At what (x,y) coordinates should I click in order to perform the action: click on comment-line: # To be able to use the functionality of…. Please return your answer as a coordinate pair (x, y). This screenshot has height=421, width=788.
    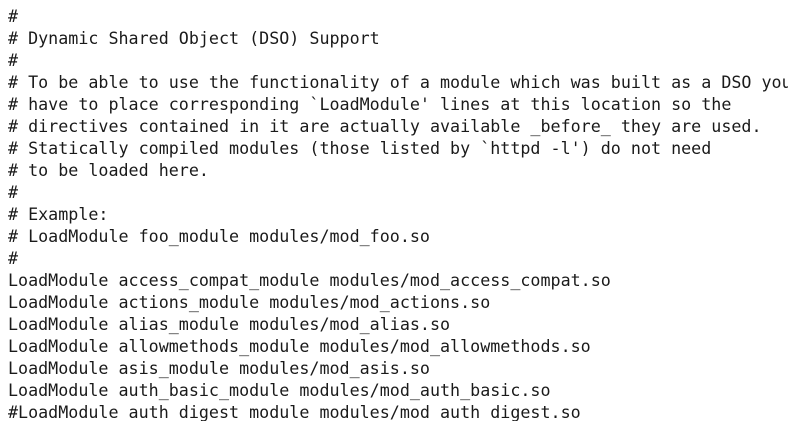
    Looking at the image, I should click on (398, 82).